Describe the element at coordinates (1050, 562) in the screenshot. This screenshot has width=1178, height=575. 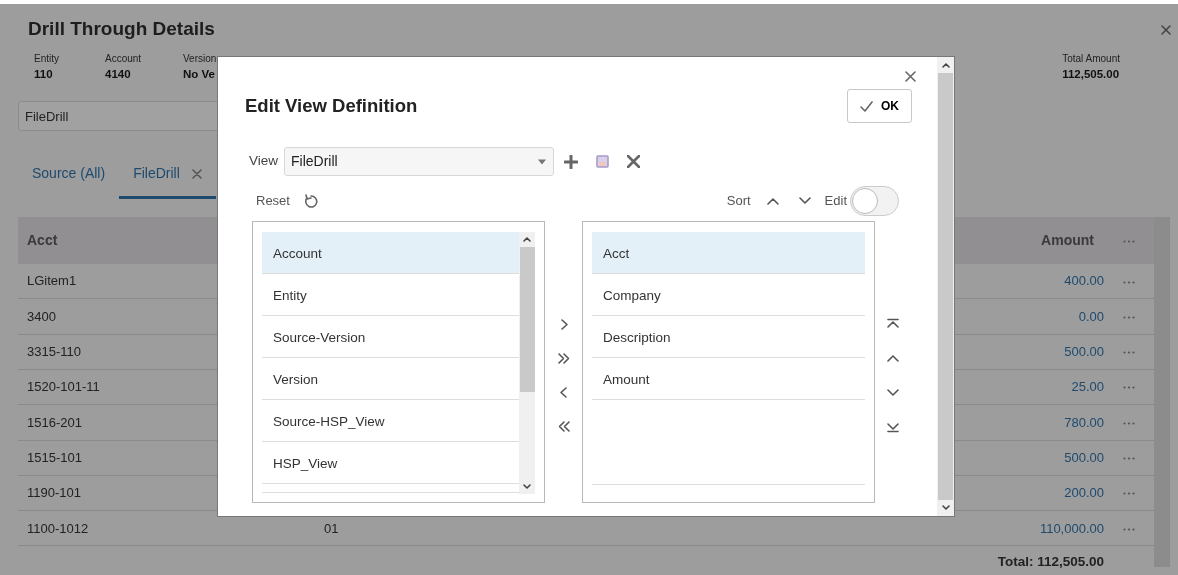
I see `table-total: Total: 112,505.00` at that location.